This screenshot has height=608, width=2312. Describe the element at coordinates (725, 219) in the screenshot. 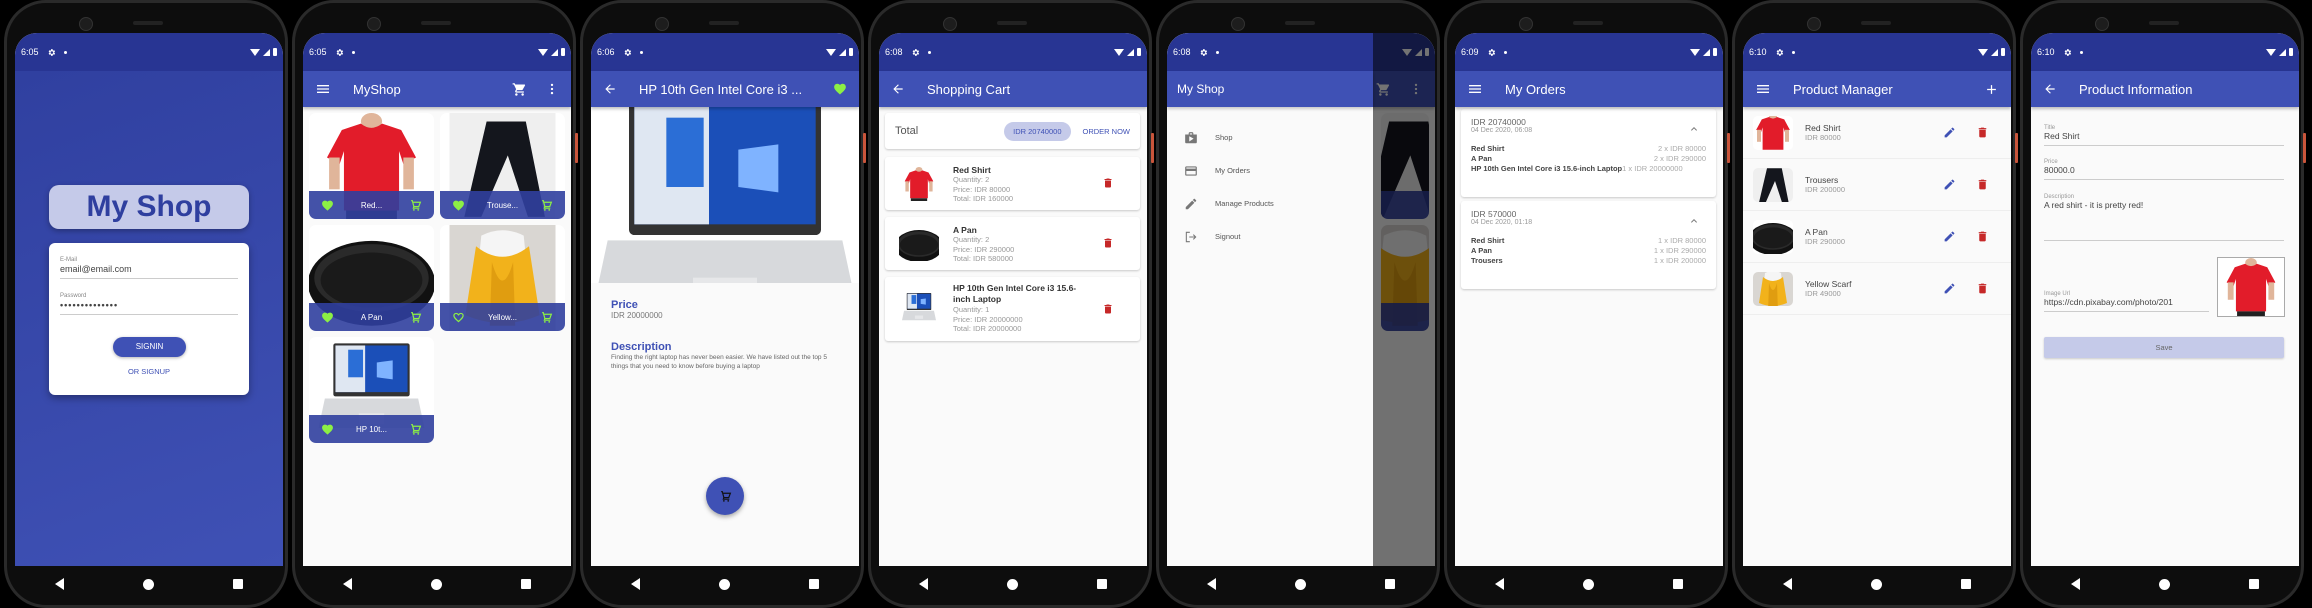

I see `product-hero-image` at that location.